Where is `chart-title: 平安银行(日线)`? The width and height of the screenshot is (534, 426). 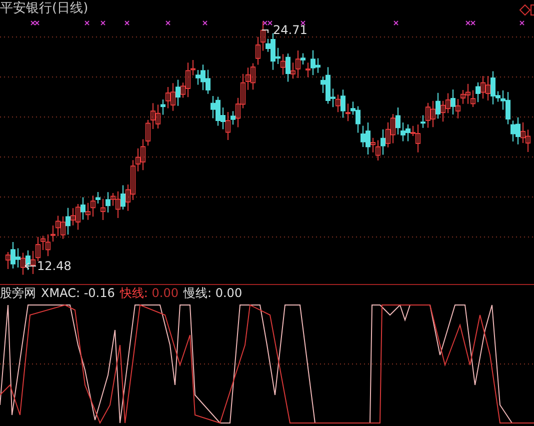
chart-title: 平安银行(日线) is located at coordinates (44, 8).